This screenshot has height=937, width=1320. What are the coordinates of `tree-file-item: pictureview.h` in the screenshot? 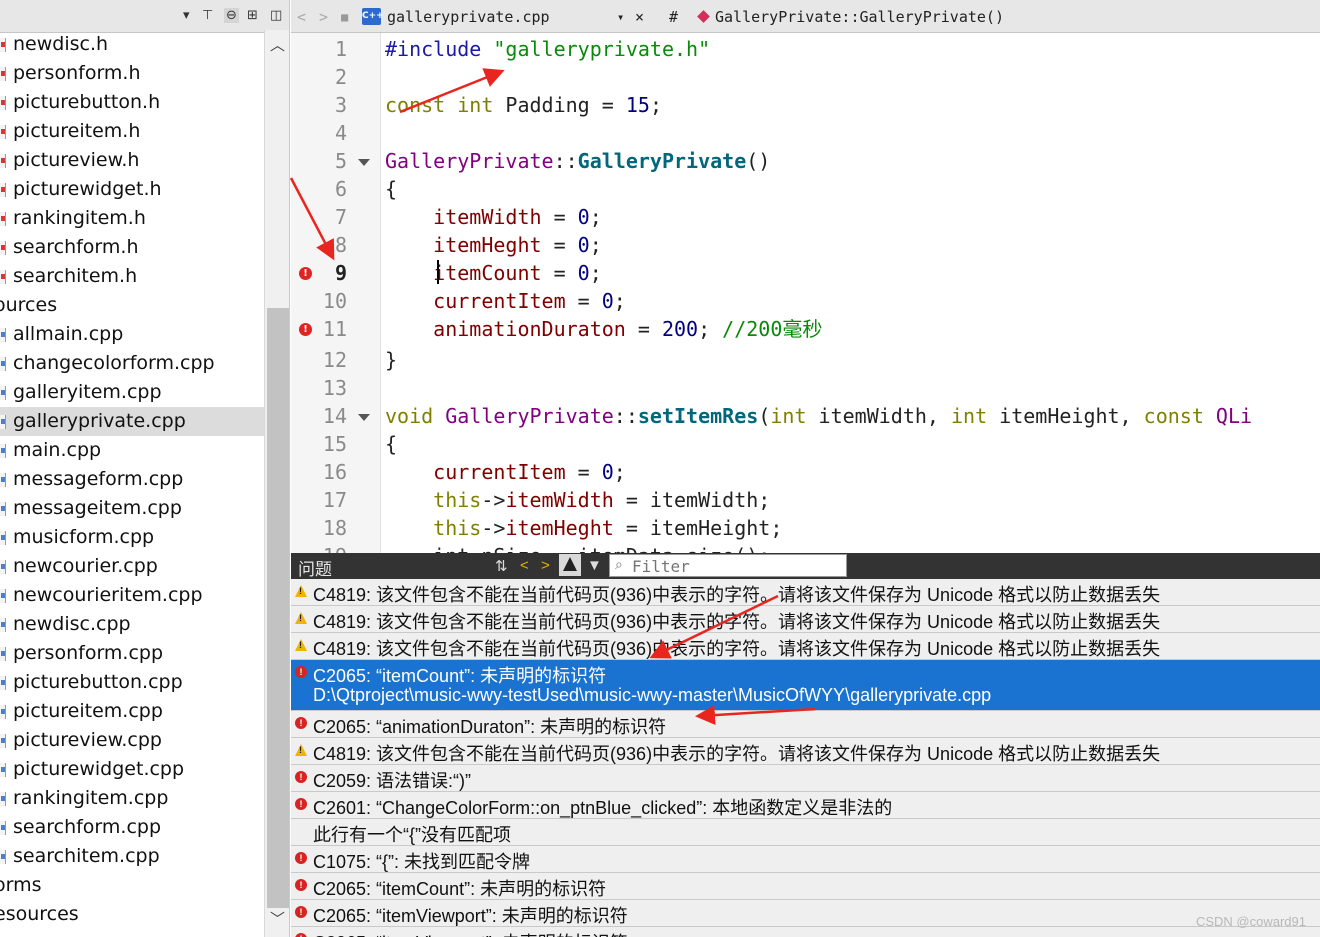 It's located at (132, 160).